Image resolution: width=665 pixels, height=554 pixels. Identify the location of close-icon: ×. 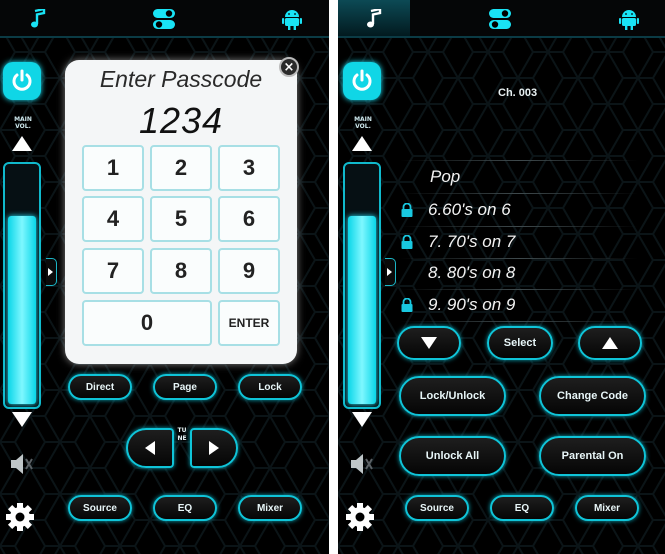
(289, 67).